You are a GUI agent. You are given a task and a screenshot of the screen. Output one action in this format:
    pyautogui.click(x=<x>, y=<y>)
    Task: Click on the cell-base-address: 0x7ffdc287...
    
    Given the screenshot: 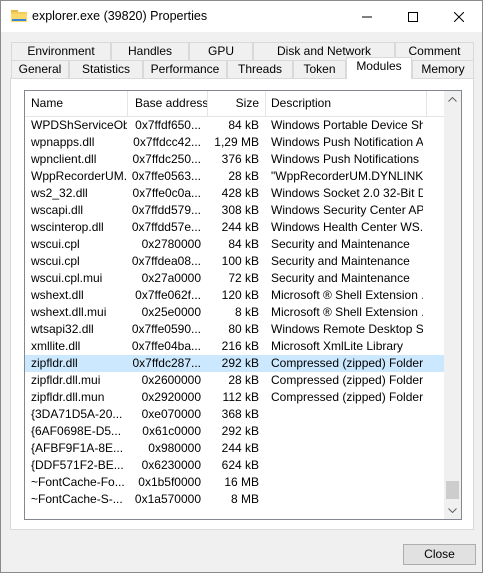 What is the action you would take?
    pyautogui.click(x=167, y=363)
    